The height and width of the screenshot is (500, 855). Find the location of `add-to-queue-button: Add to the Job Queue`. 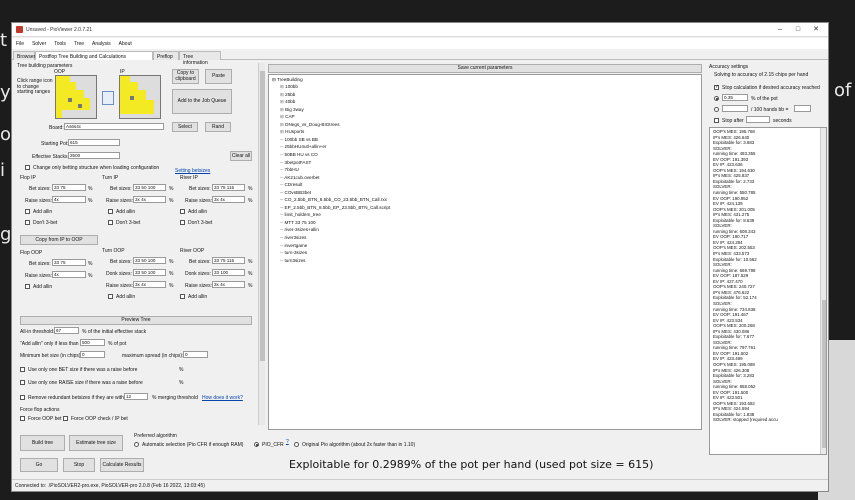

add-to-queue-button: Add to the Job Queue is located at coordinates (202, 101).